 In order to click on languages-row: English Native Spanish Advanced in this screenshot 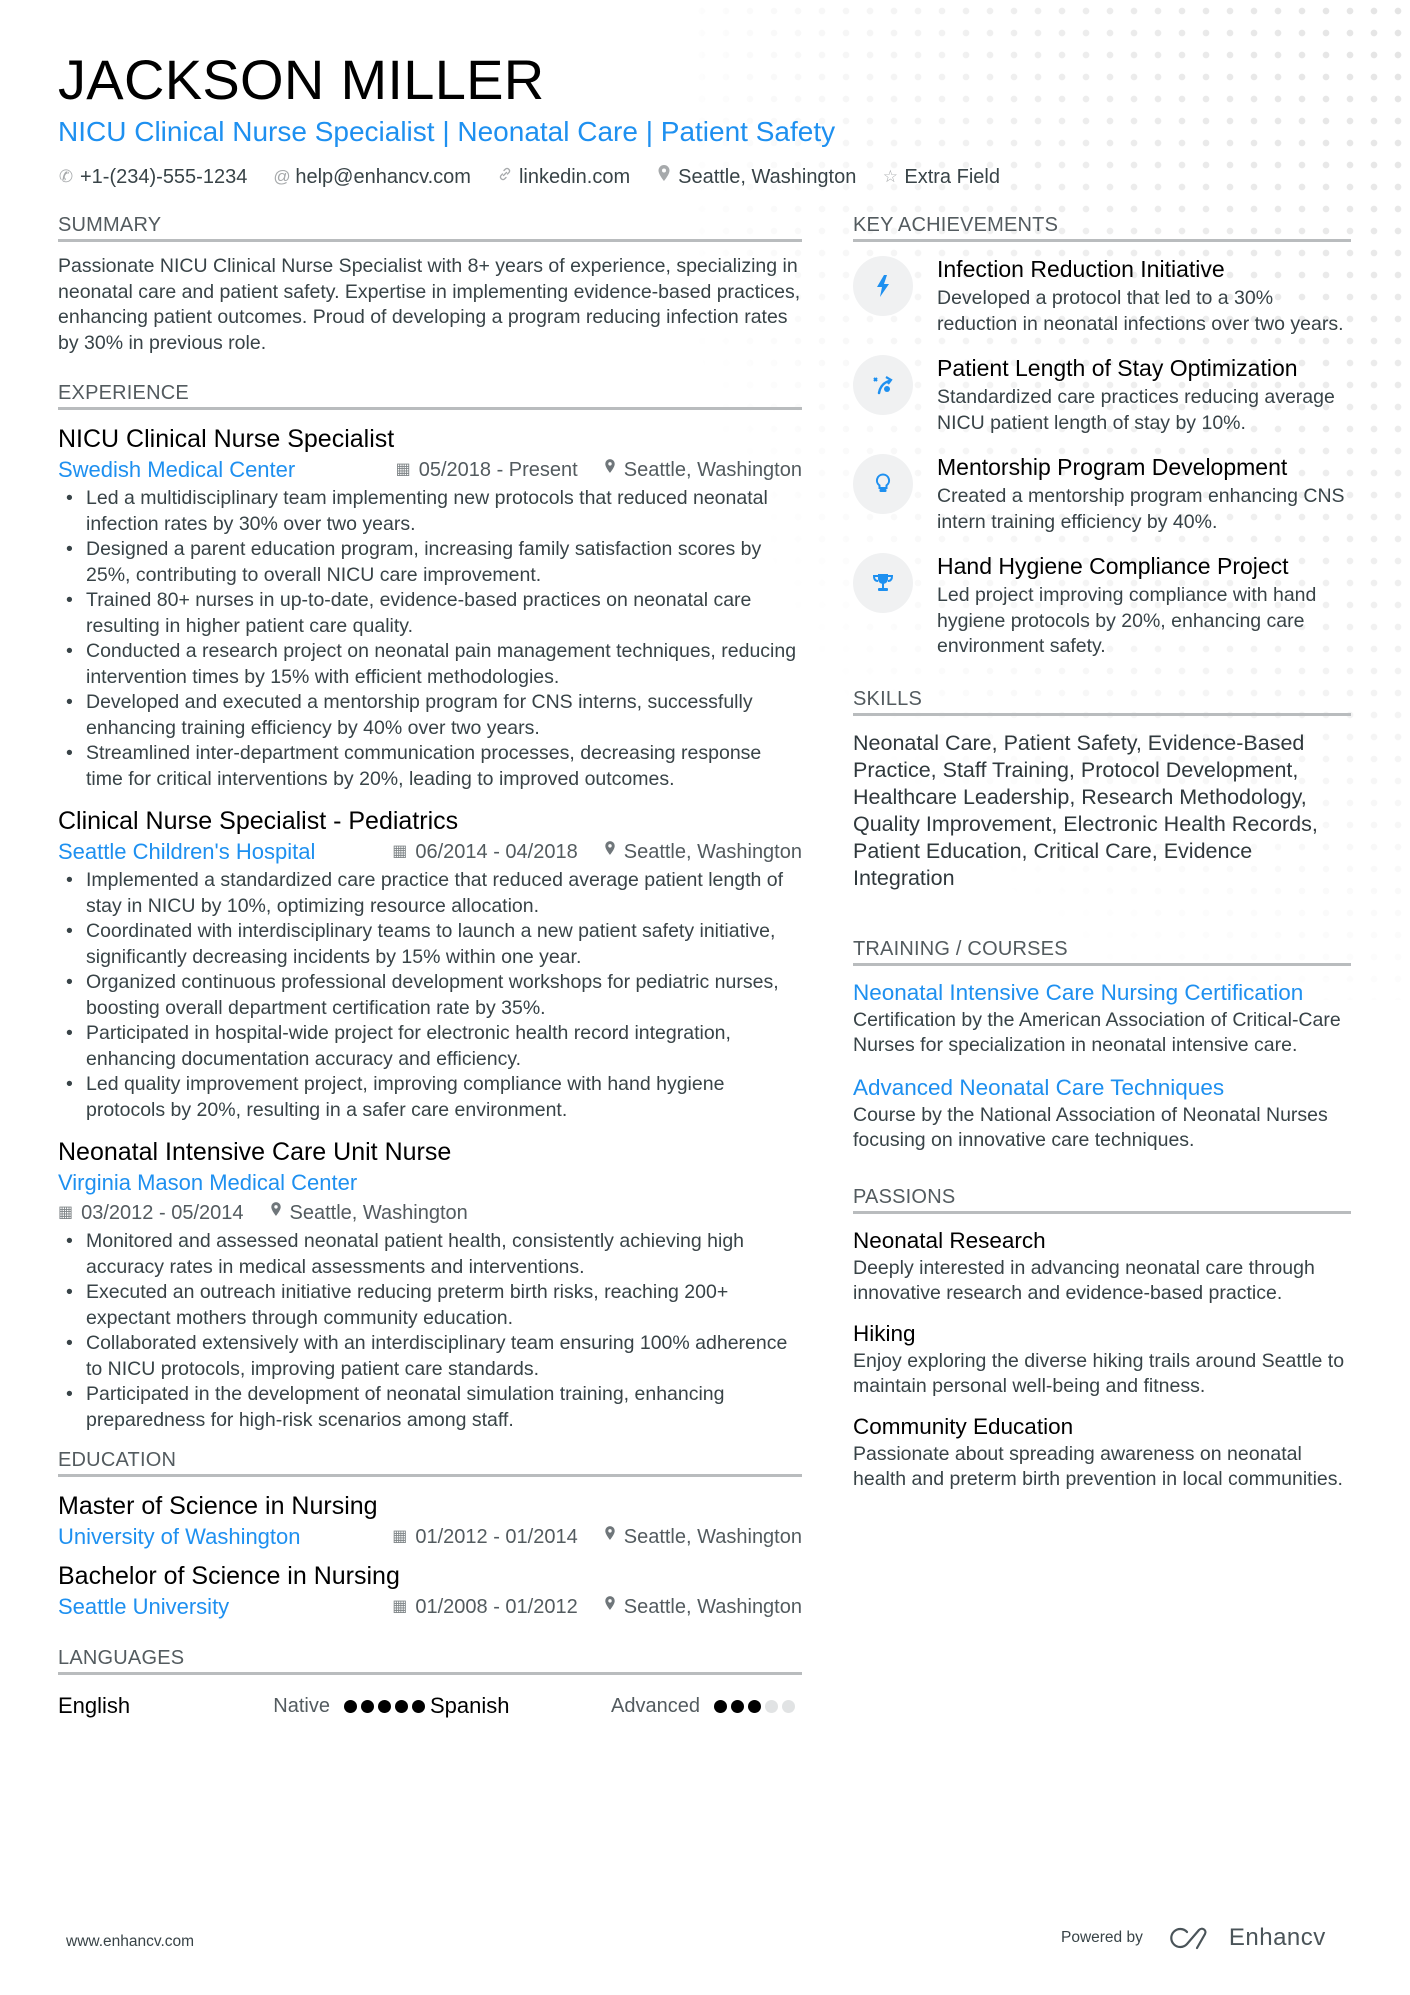, I will do `click(430, 1706)`.